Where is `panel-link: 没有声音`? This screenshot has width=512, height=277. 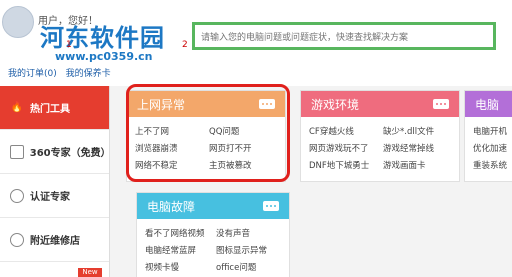 panel-link: 没有声音 is located at coordinates (248, 233).